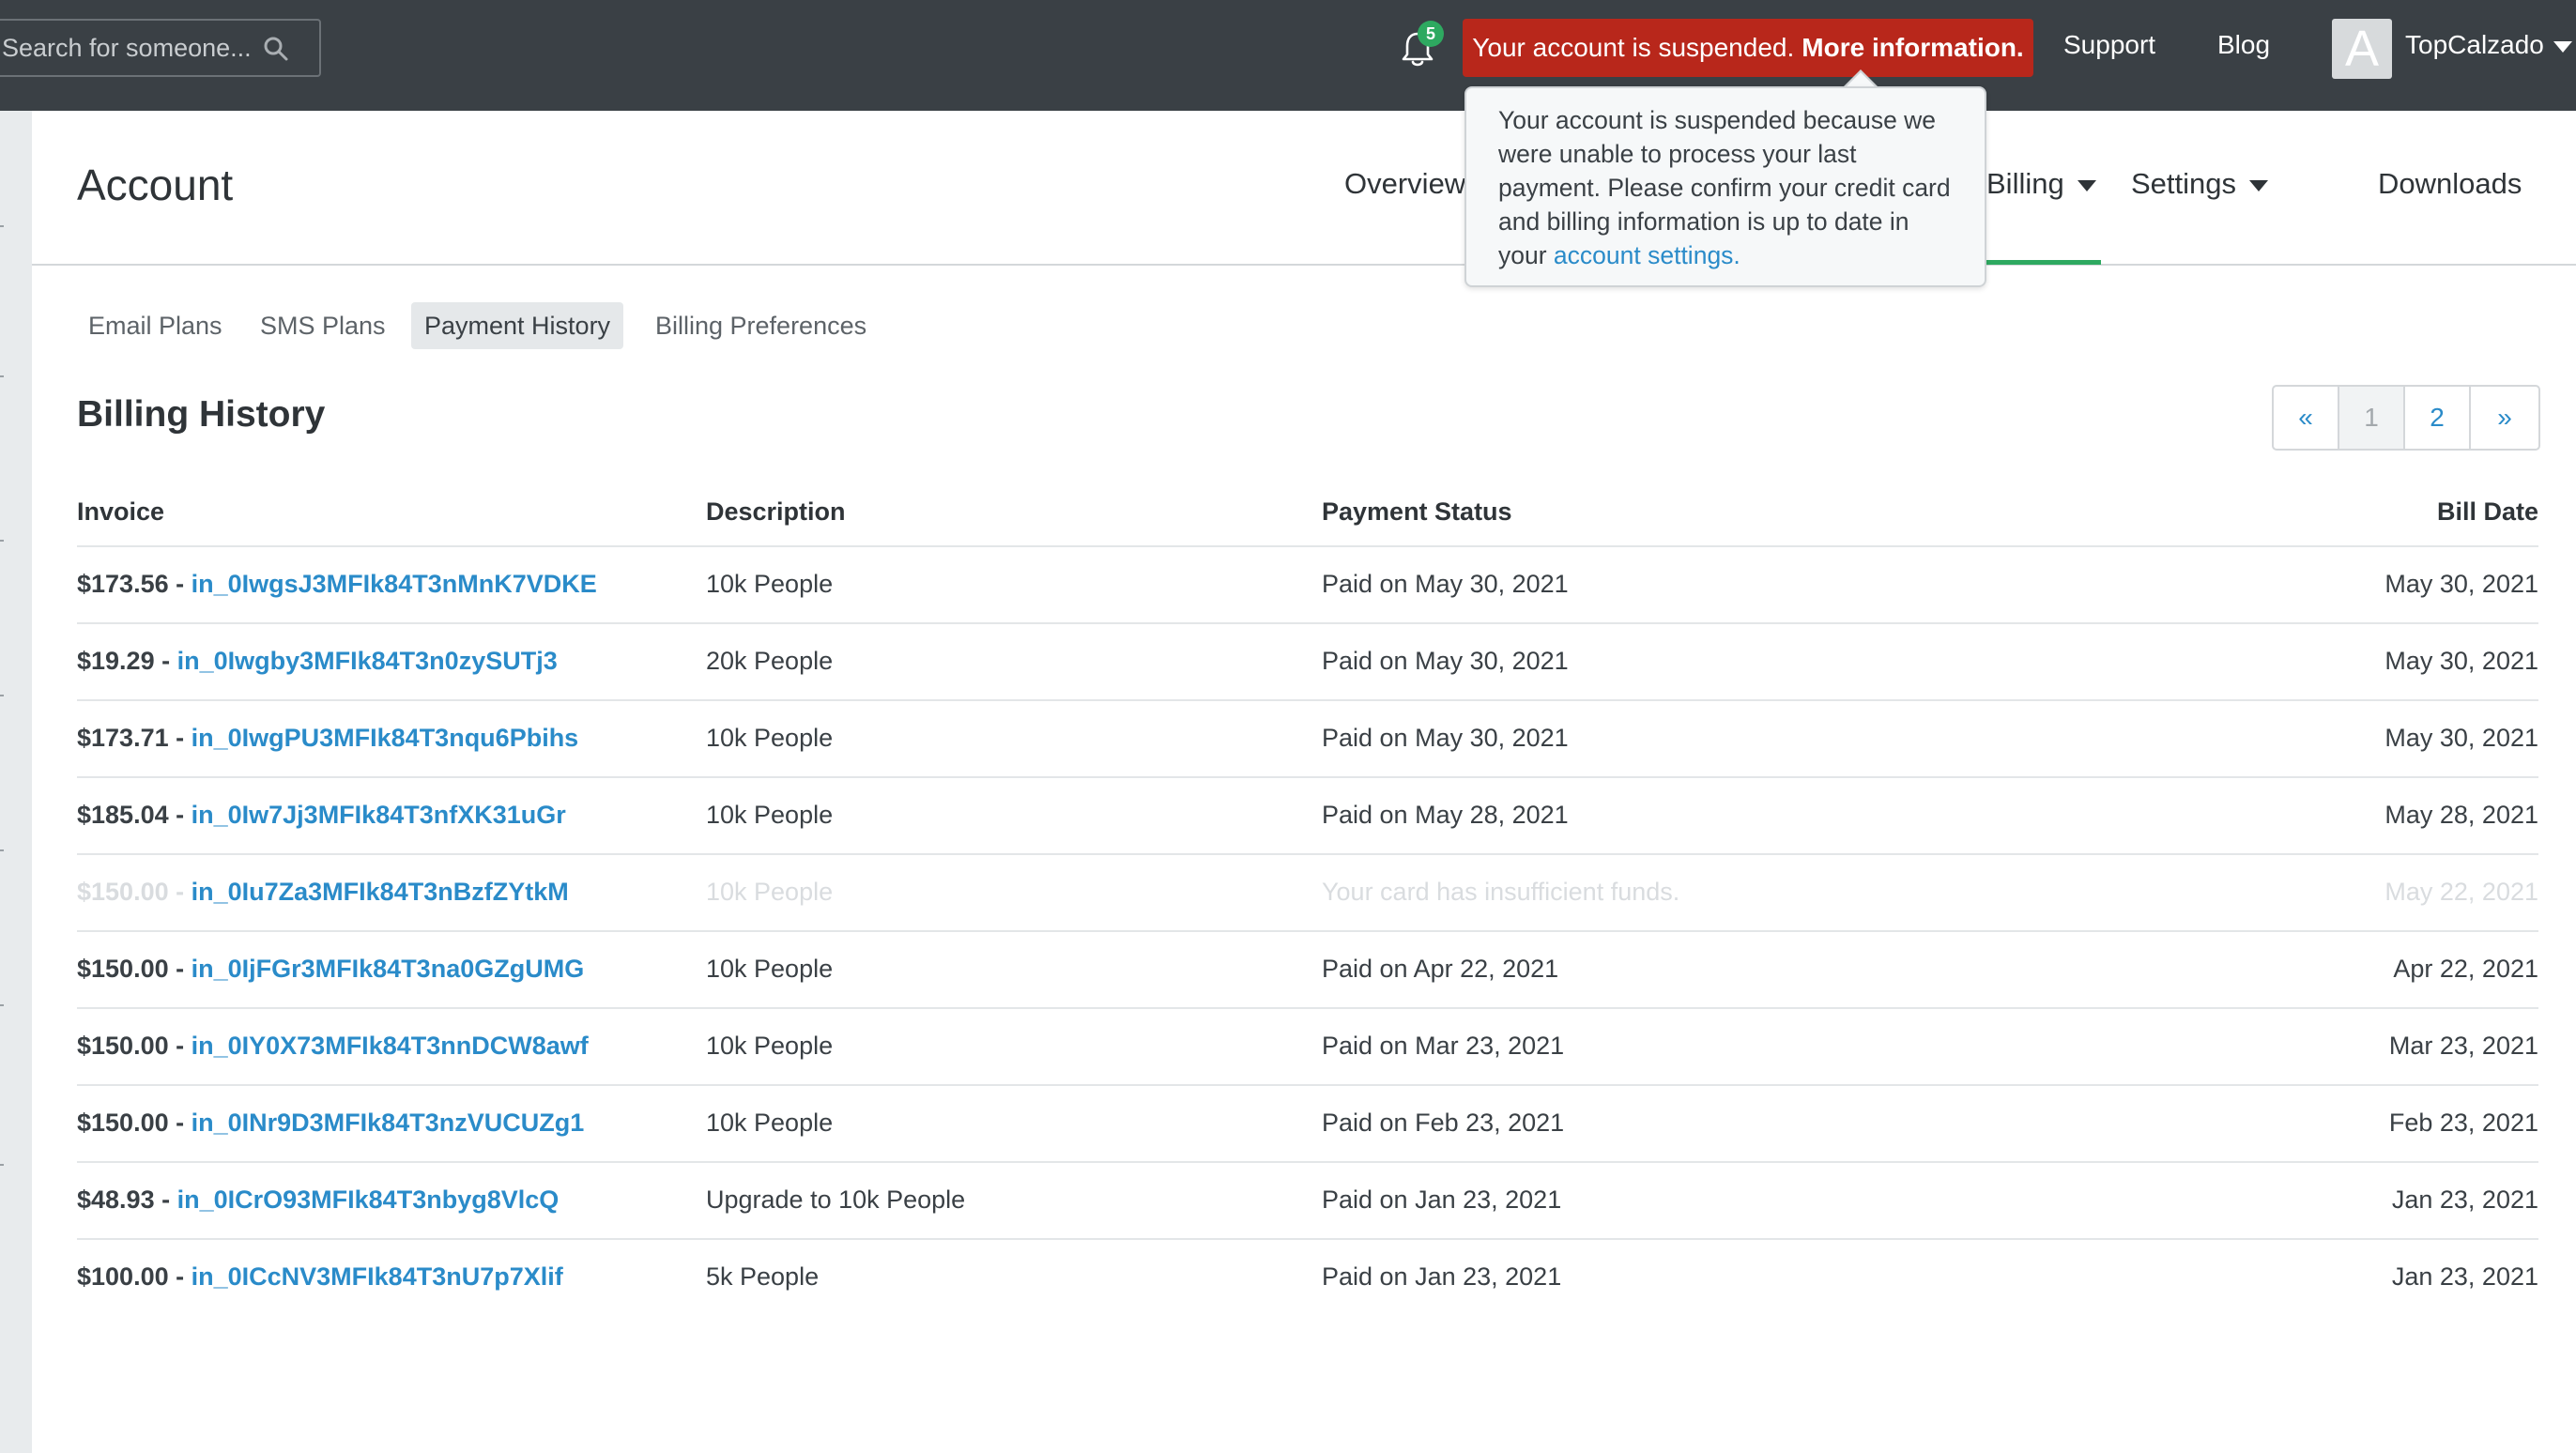 This screenshot has width=2576, height=1453. Describe the element at coordinates (123, 584) in the screenshot. I see `invoice-amount: $173.56` at that location.